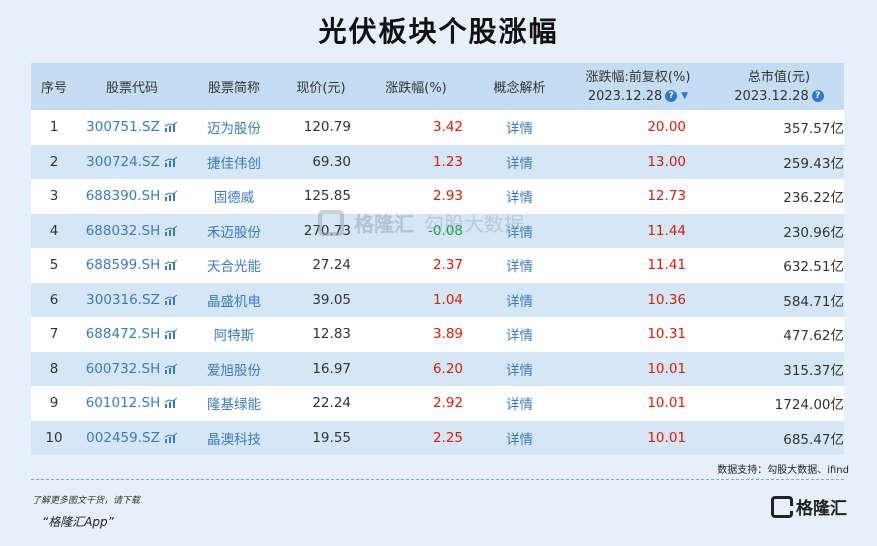 The width and height of the screenshot is (877, 546). I want to click on range-pct: 10.36, so click(666, 299).